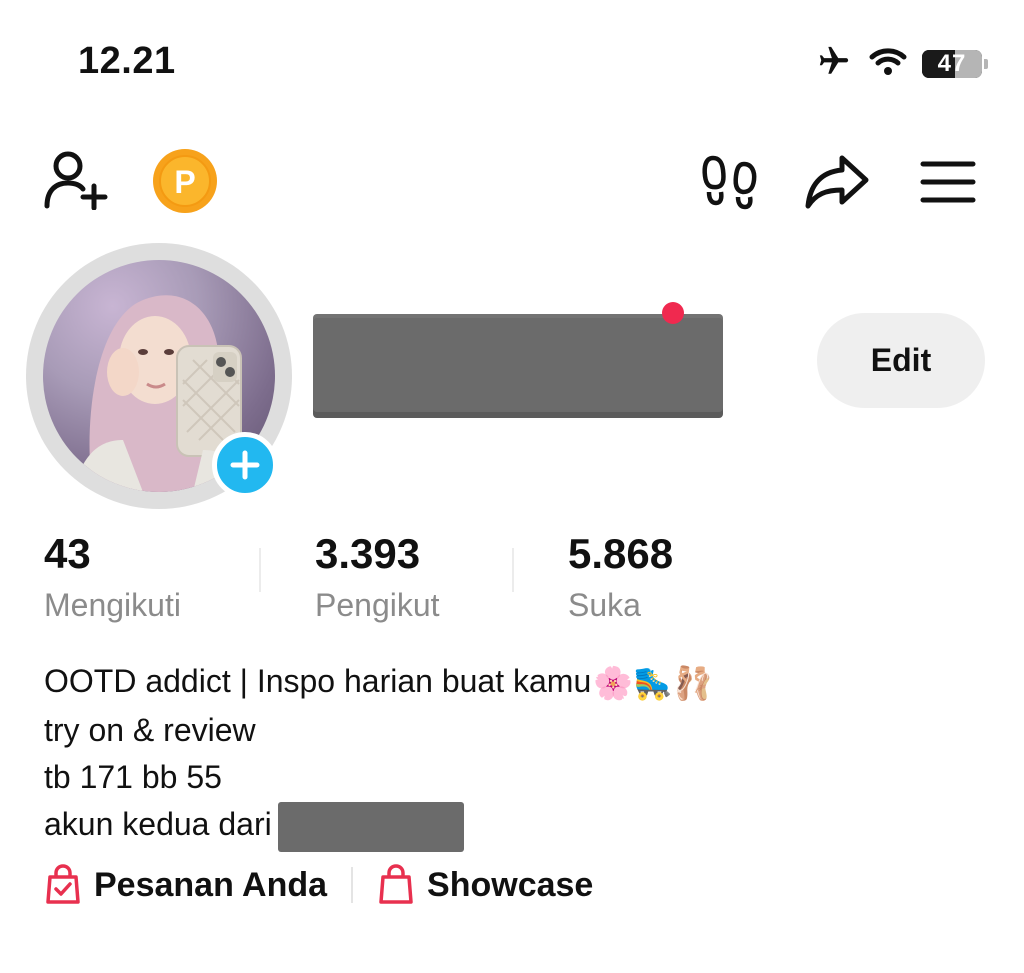 Image resolution: width=1024 pixels, height=973 pixels. I want to click on stat-likes: 5.868 Suka, so click(620, 578).